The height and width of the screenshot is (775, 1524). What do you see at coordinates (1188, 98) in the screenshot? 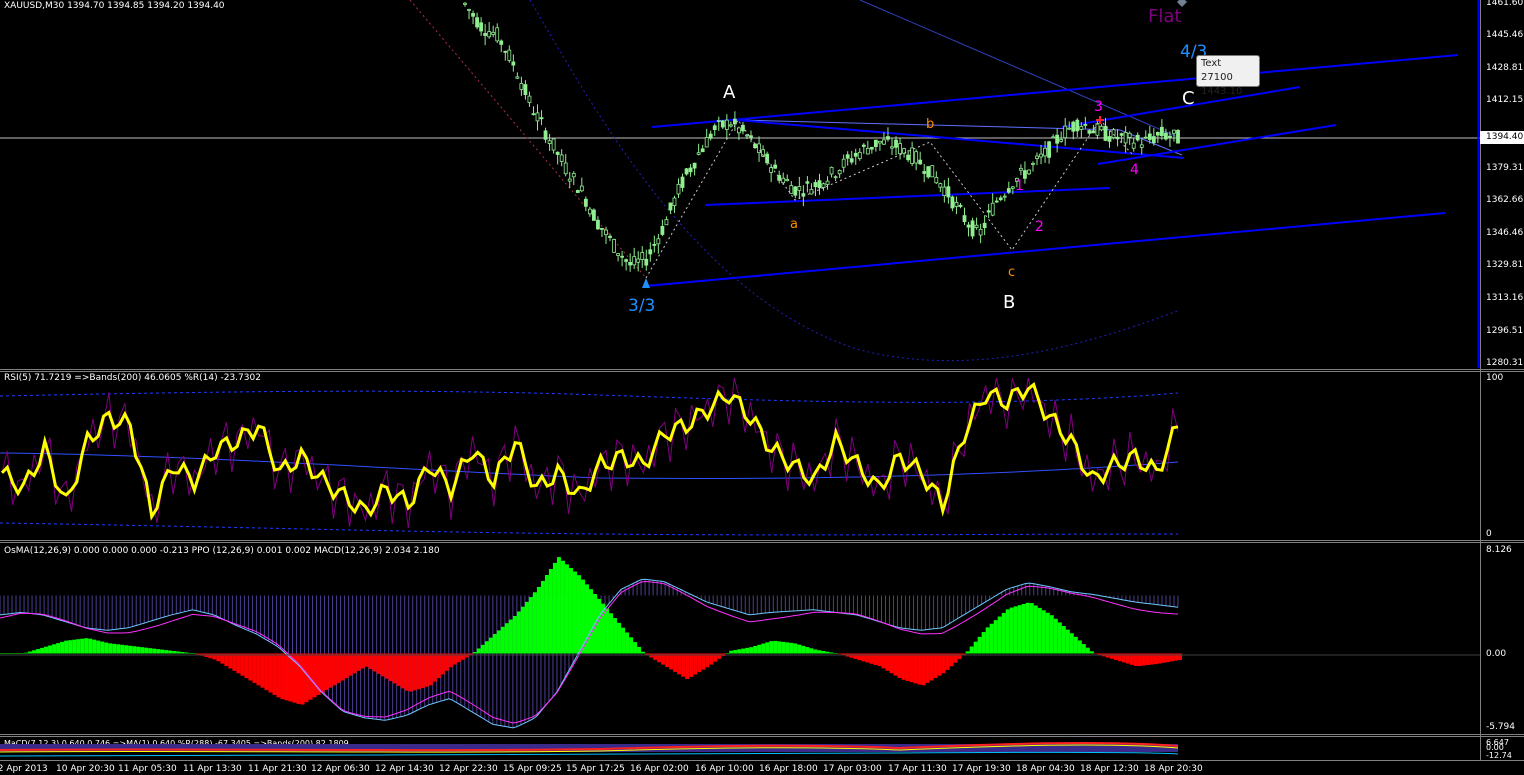
I see `label-C: C` at bounding box center [1188, 98].